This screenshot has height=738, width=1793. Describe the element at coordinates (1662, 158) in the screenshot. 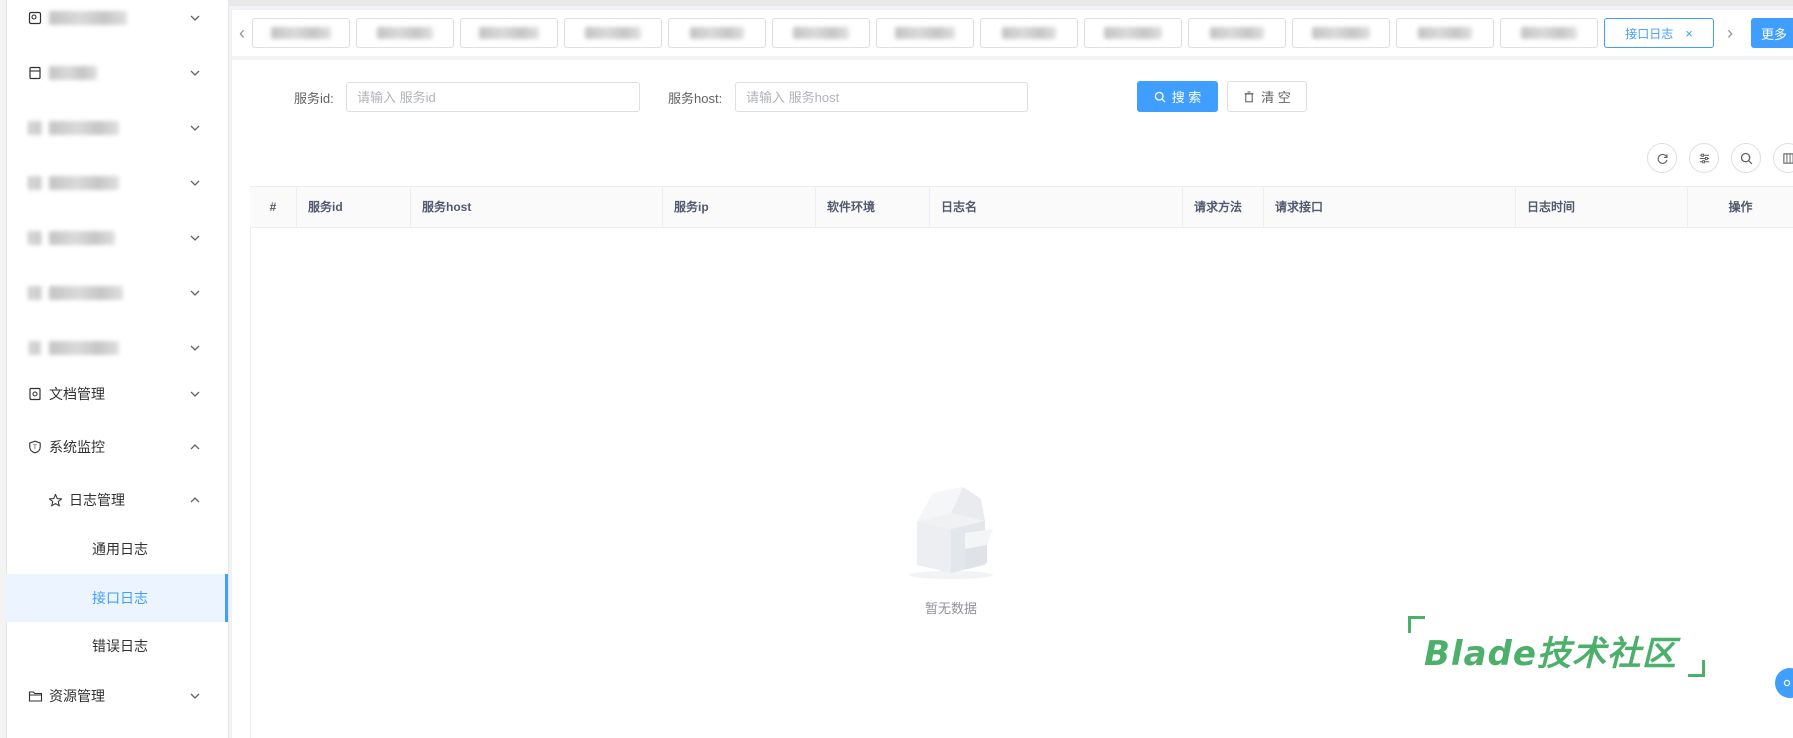

I see `refresh-icon` at that location.